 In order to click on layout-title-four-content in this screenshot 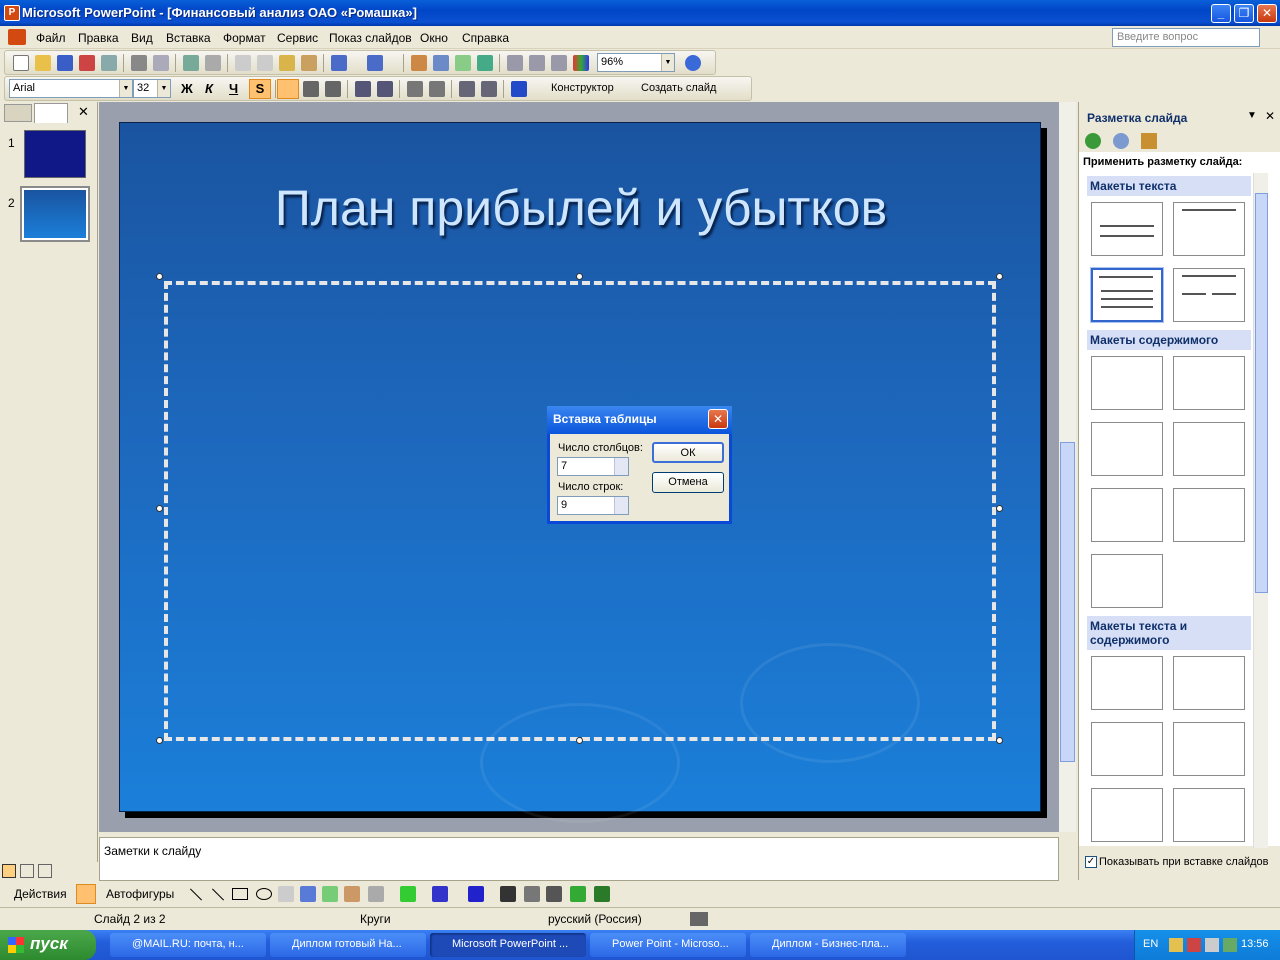, I will do `click(1127, 581)`.